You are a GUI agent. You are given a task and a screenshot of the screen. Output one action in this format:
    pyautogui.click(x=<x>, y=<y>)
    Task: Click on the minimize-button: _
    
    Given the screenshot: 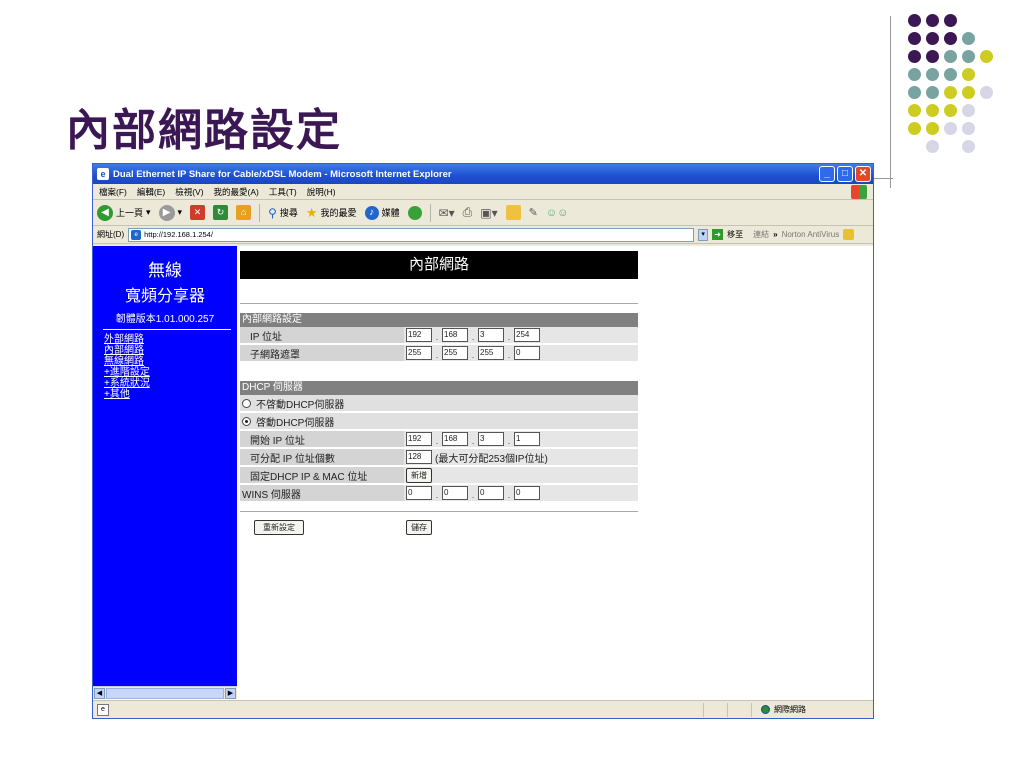 What is the action you would take?
    pyautogui.click(x=827, y=174)
    